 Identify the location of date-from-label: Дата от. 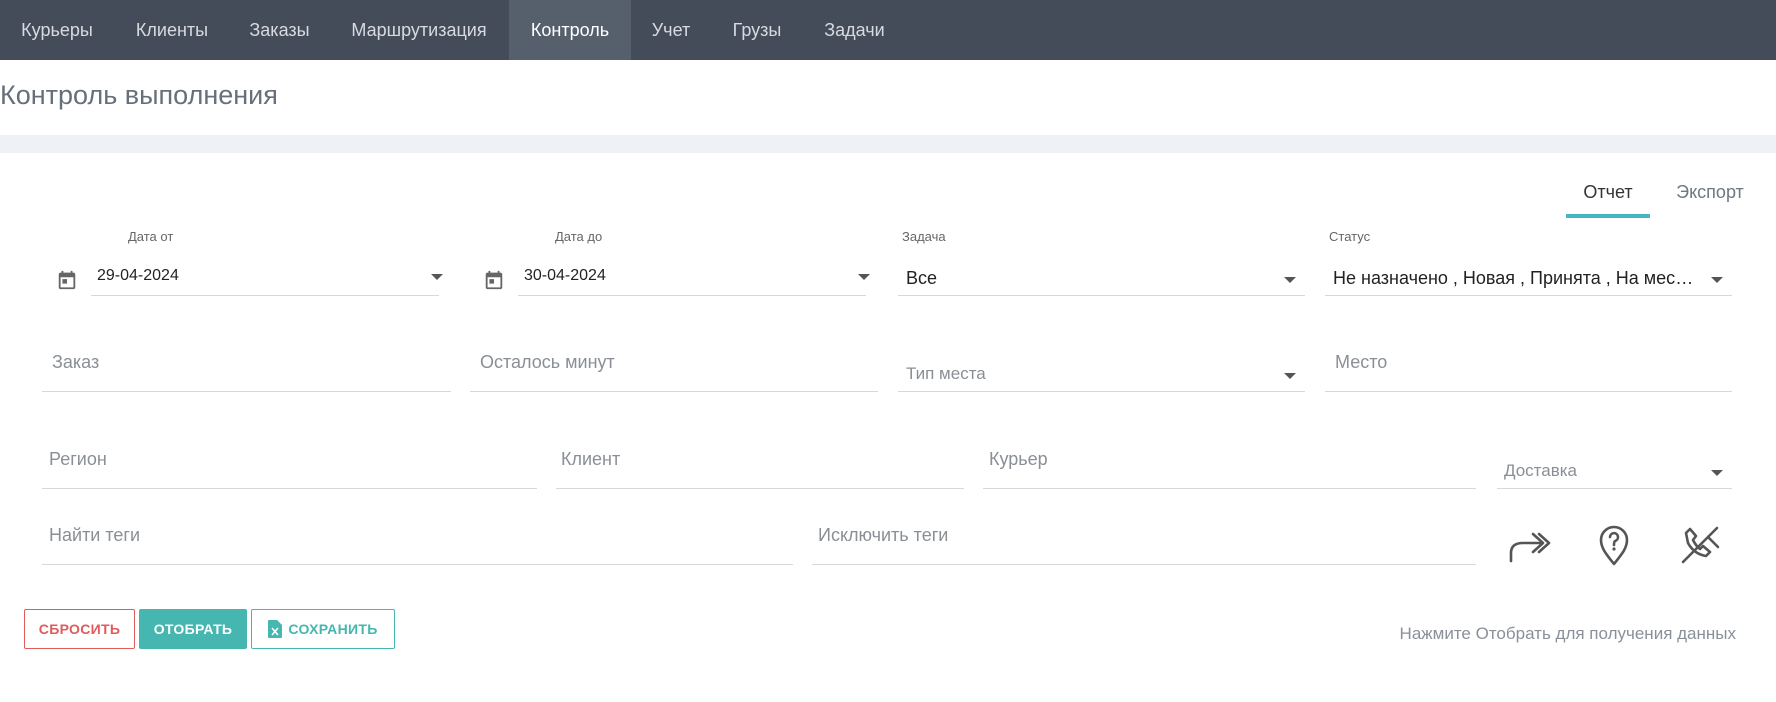
(151, 236).